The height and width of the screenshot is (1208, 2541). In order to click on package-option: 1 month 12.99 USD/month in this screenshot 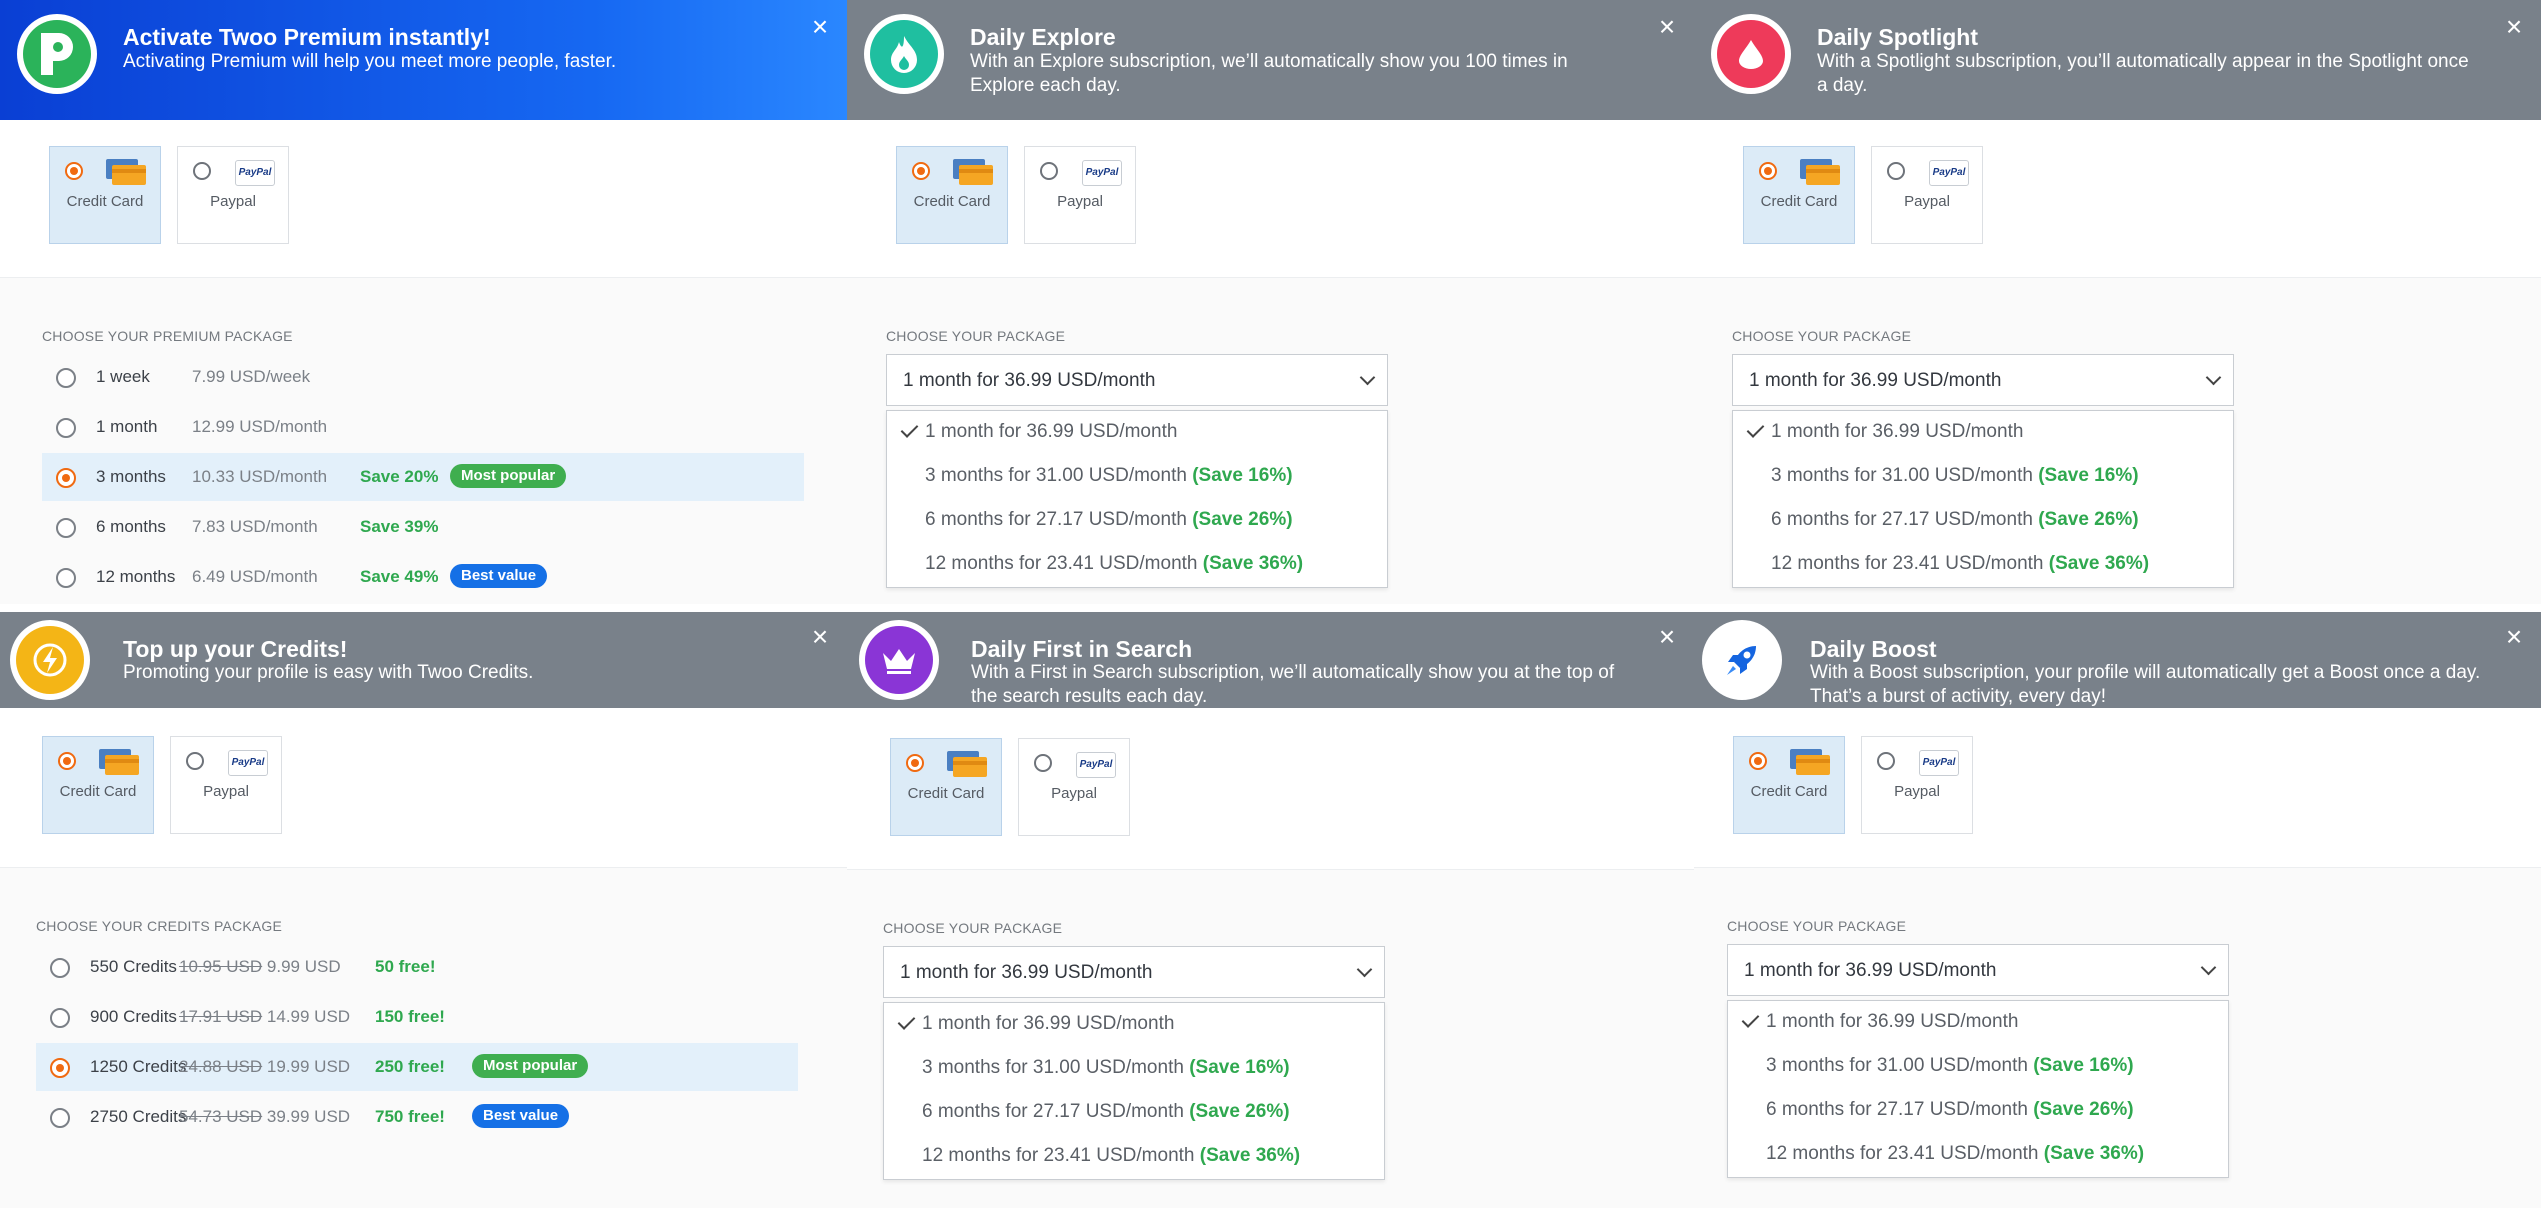, I will do `click(423, 427)`.